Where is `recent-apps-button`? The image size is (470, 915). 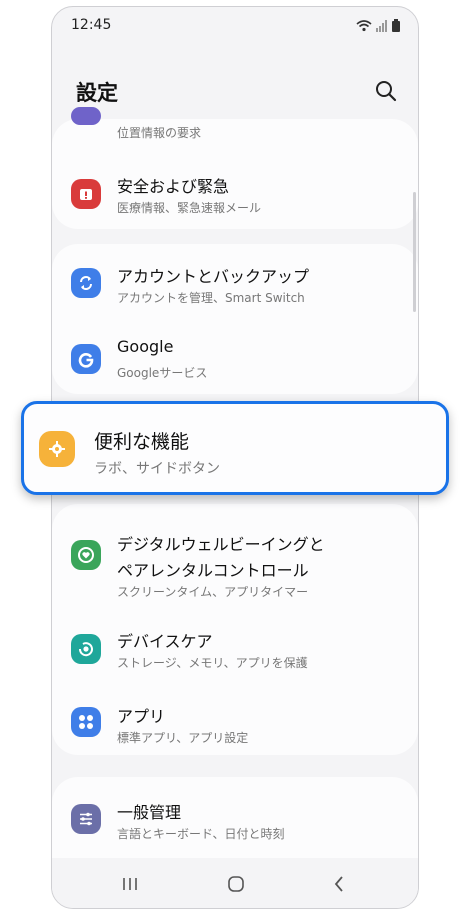 recent-apps-button is located at coordinates (130, 884).